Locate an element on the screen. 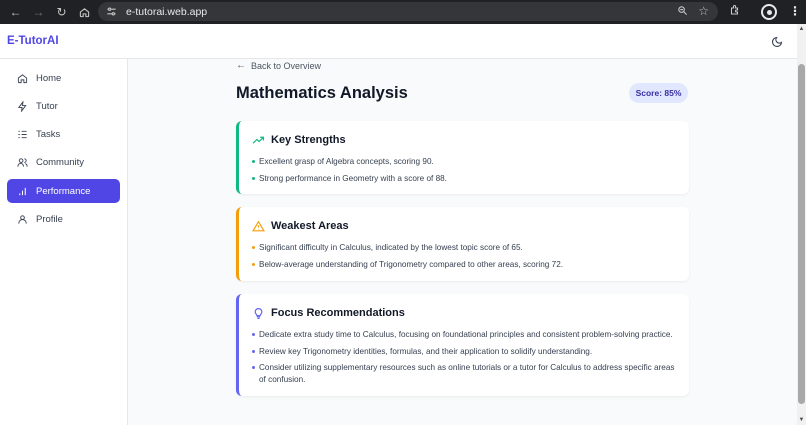  score-badge: Score: 85% is located at coordinates (658, 93).